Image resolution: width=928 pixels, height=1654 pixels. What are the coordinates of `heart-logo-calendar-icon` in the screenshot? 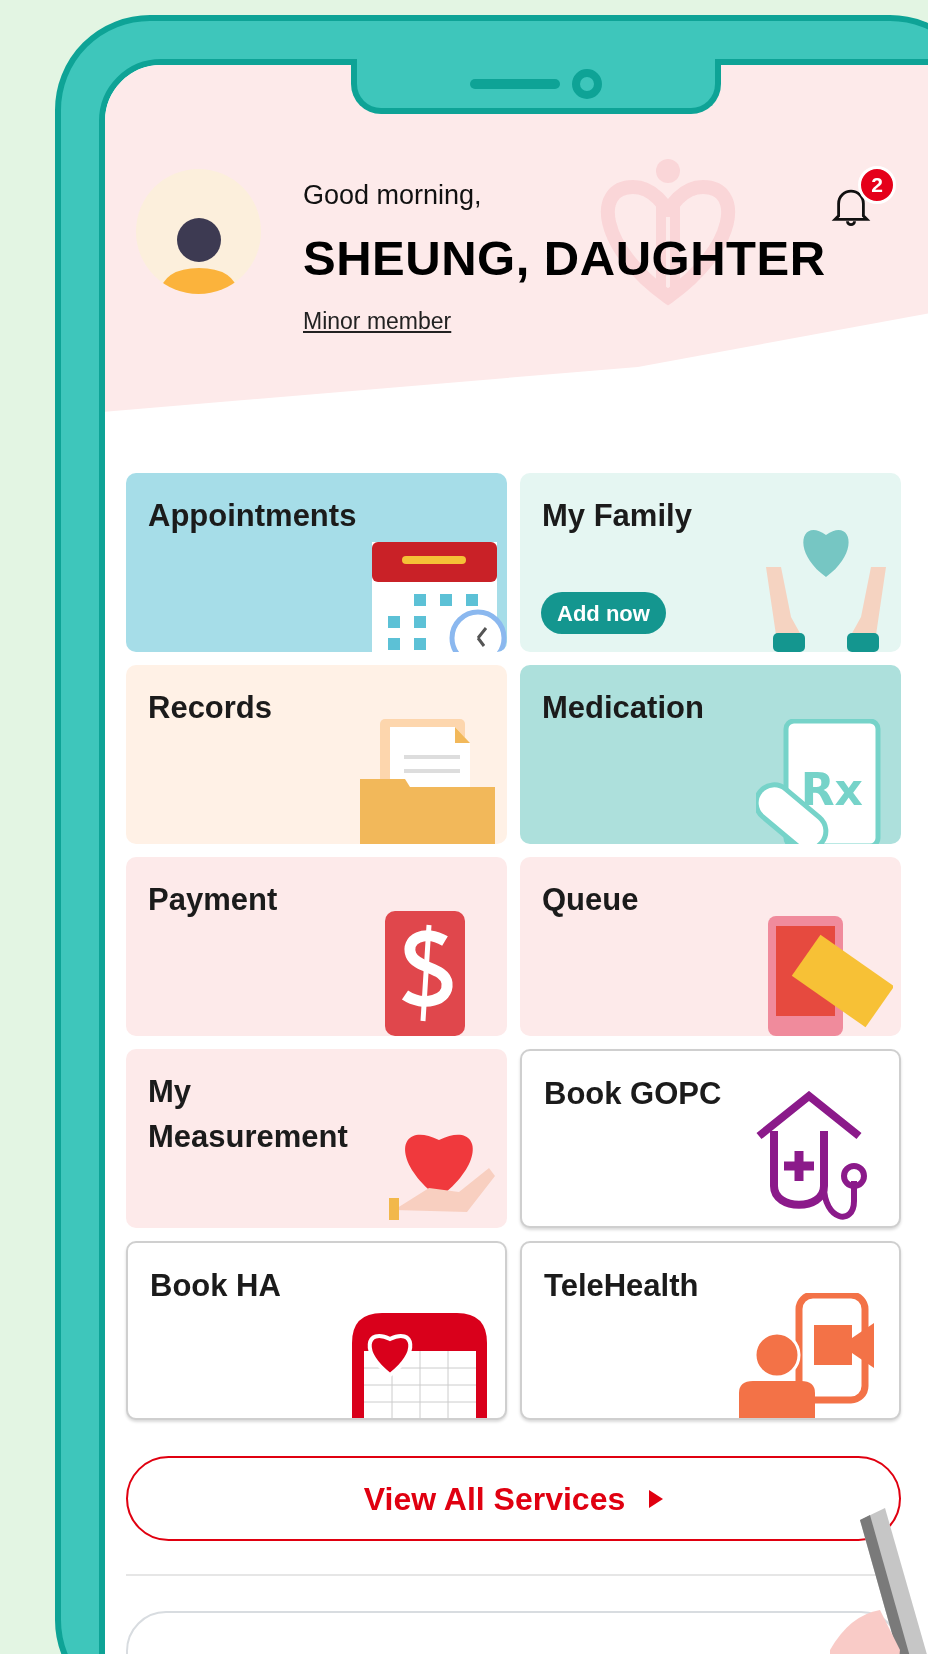 It's located at (419, 1365).